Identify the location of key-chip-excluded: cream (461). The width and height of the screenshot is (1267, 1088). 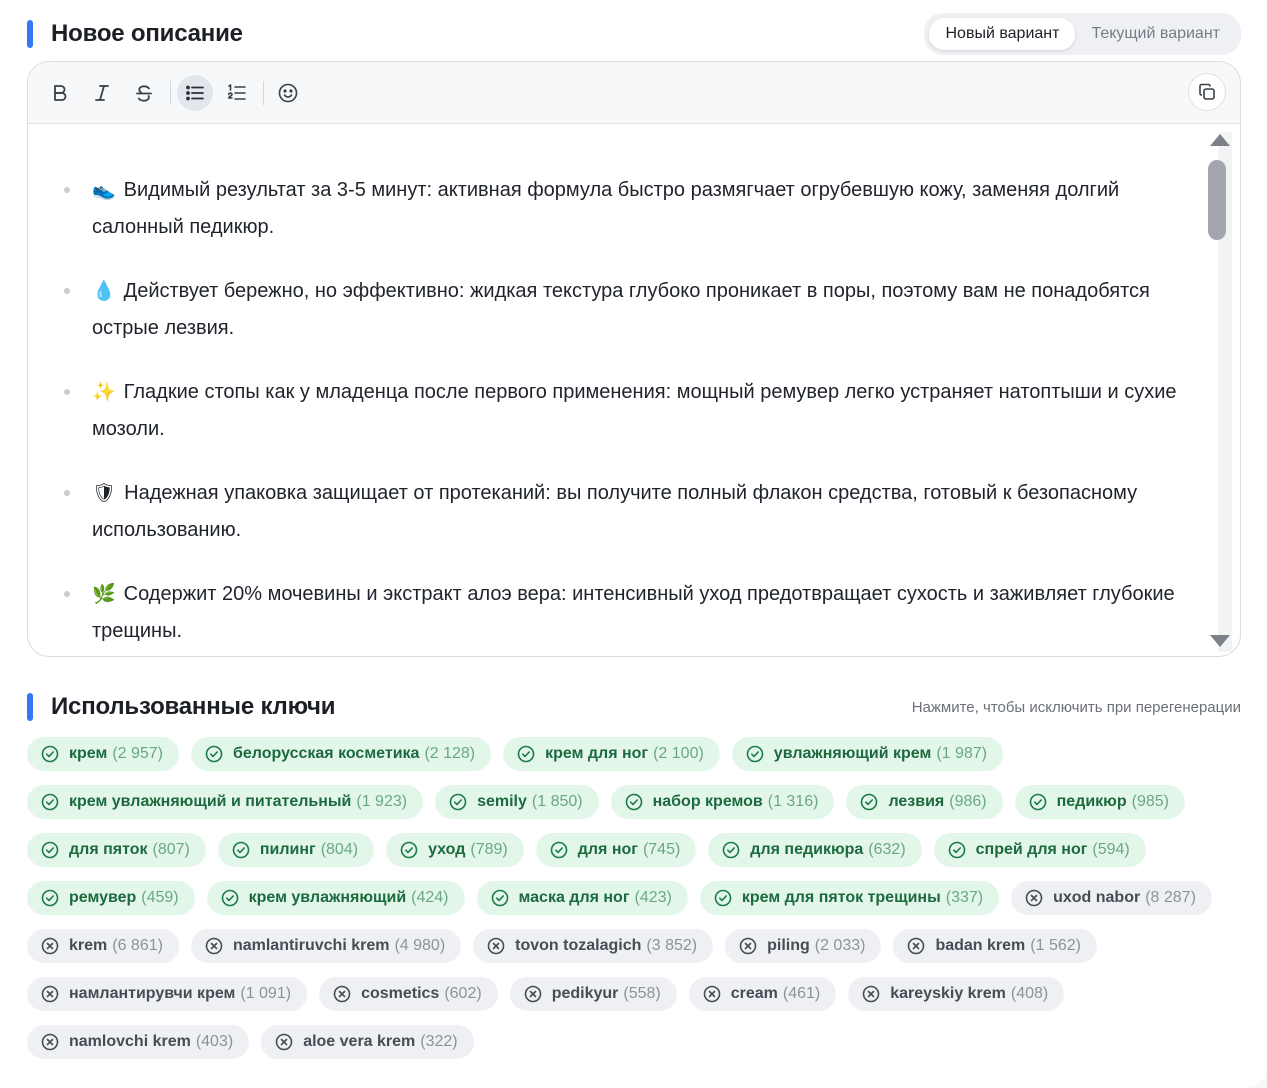
(762, 994).